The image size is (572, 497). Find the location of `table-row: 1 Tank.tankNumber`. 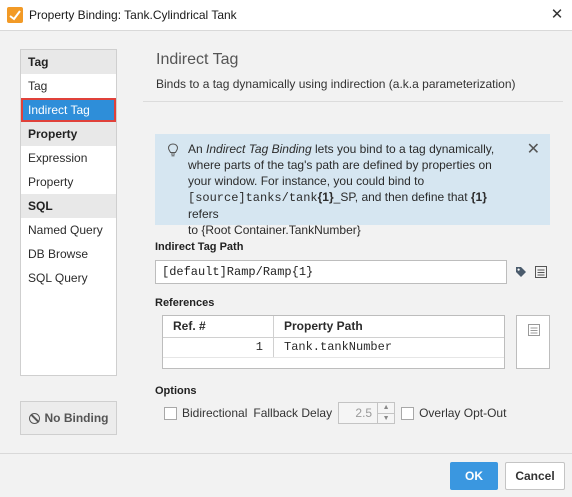

table-row: 1 Tank.tankNumber is located at coordinates (333, 348).